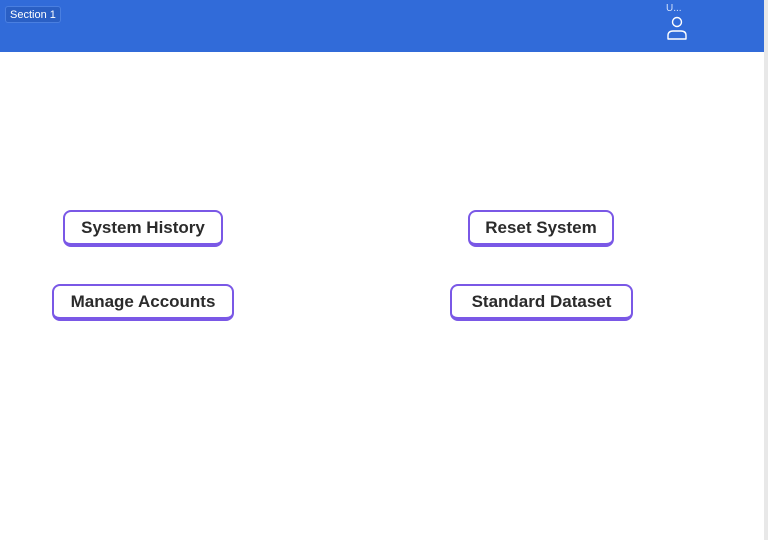 The height and width of the screenshot is (540, 768). I want to click on user-icon, so click(677, 31).